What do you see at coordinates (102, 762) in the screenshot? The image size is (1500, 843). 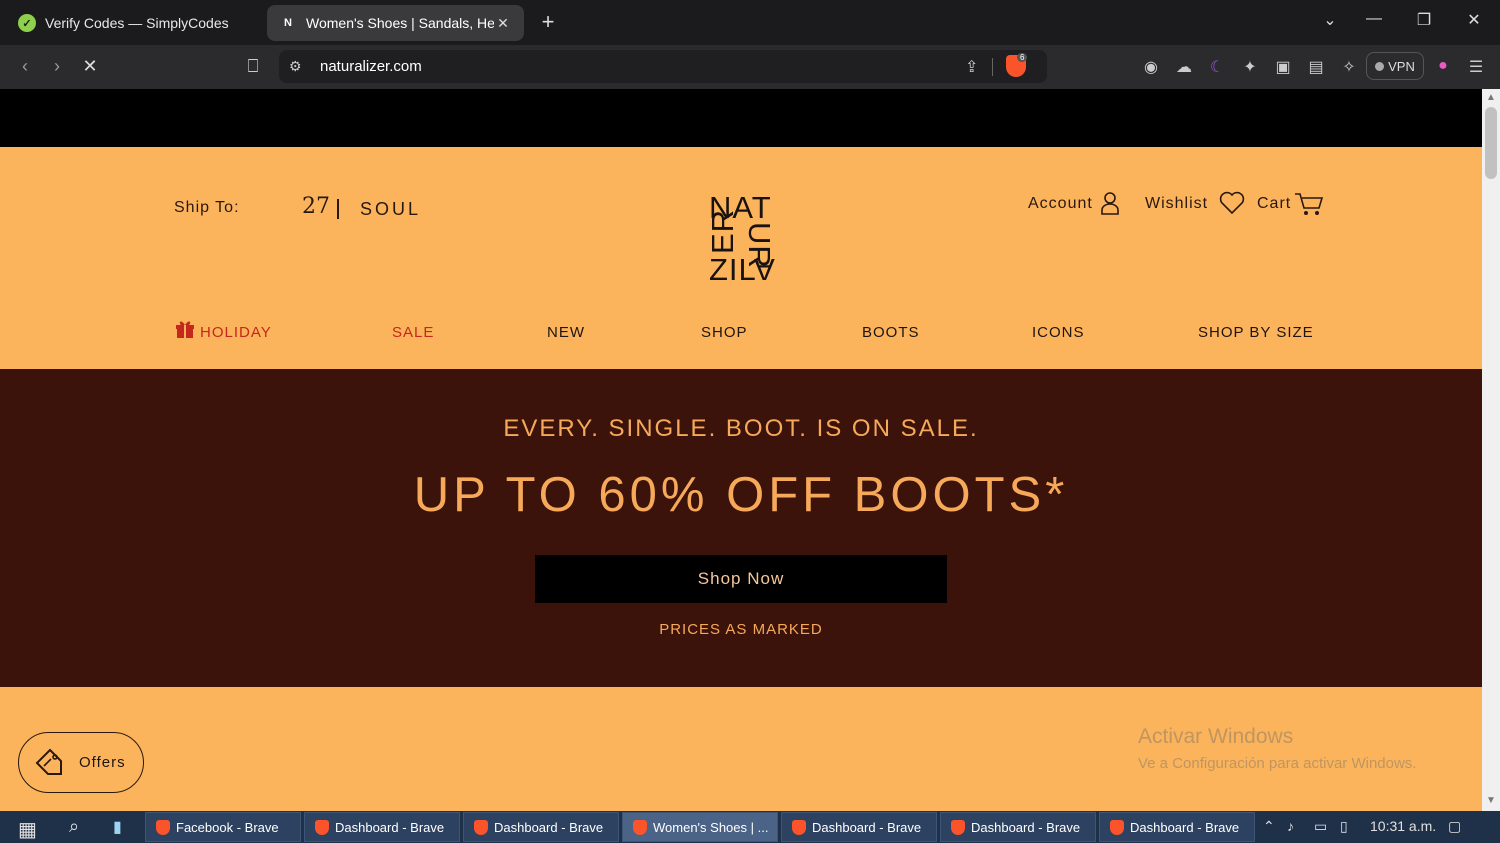 I see `offers-label: Offers` at bounding box center [102, 762].